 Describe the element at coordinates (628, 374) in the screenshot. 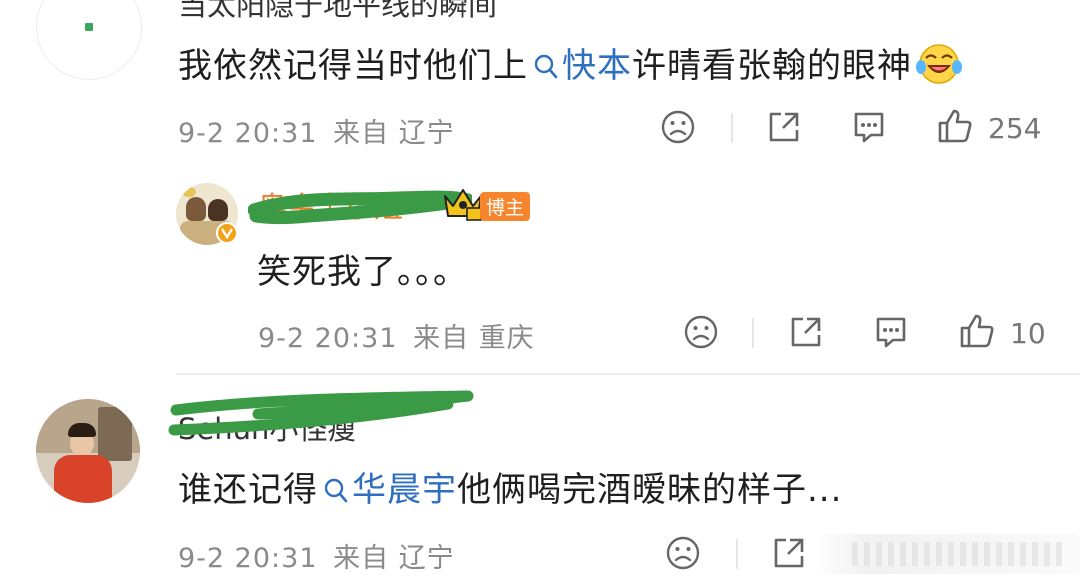

I see `section-divider` at that location.